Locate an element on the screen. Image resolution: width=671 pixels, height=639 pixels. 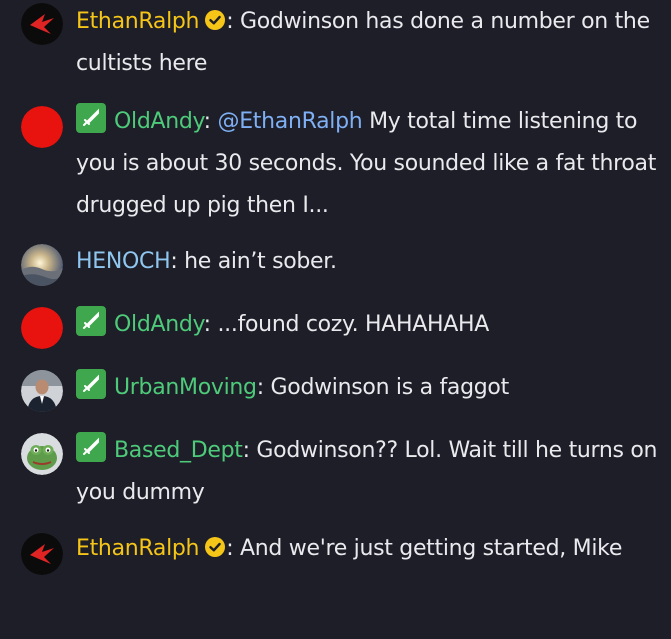
landscape-avatar is located at coordinates (42, 265).